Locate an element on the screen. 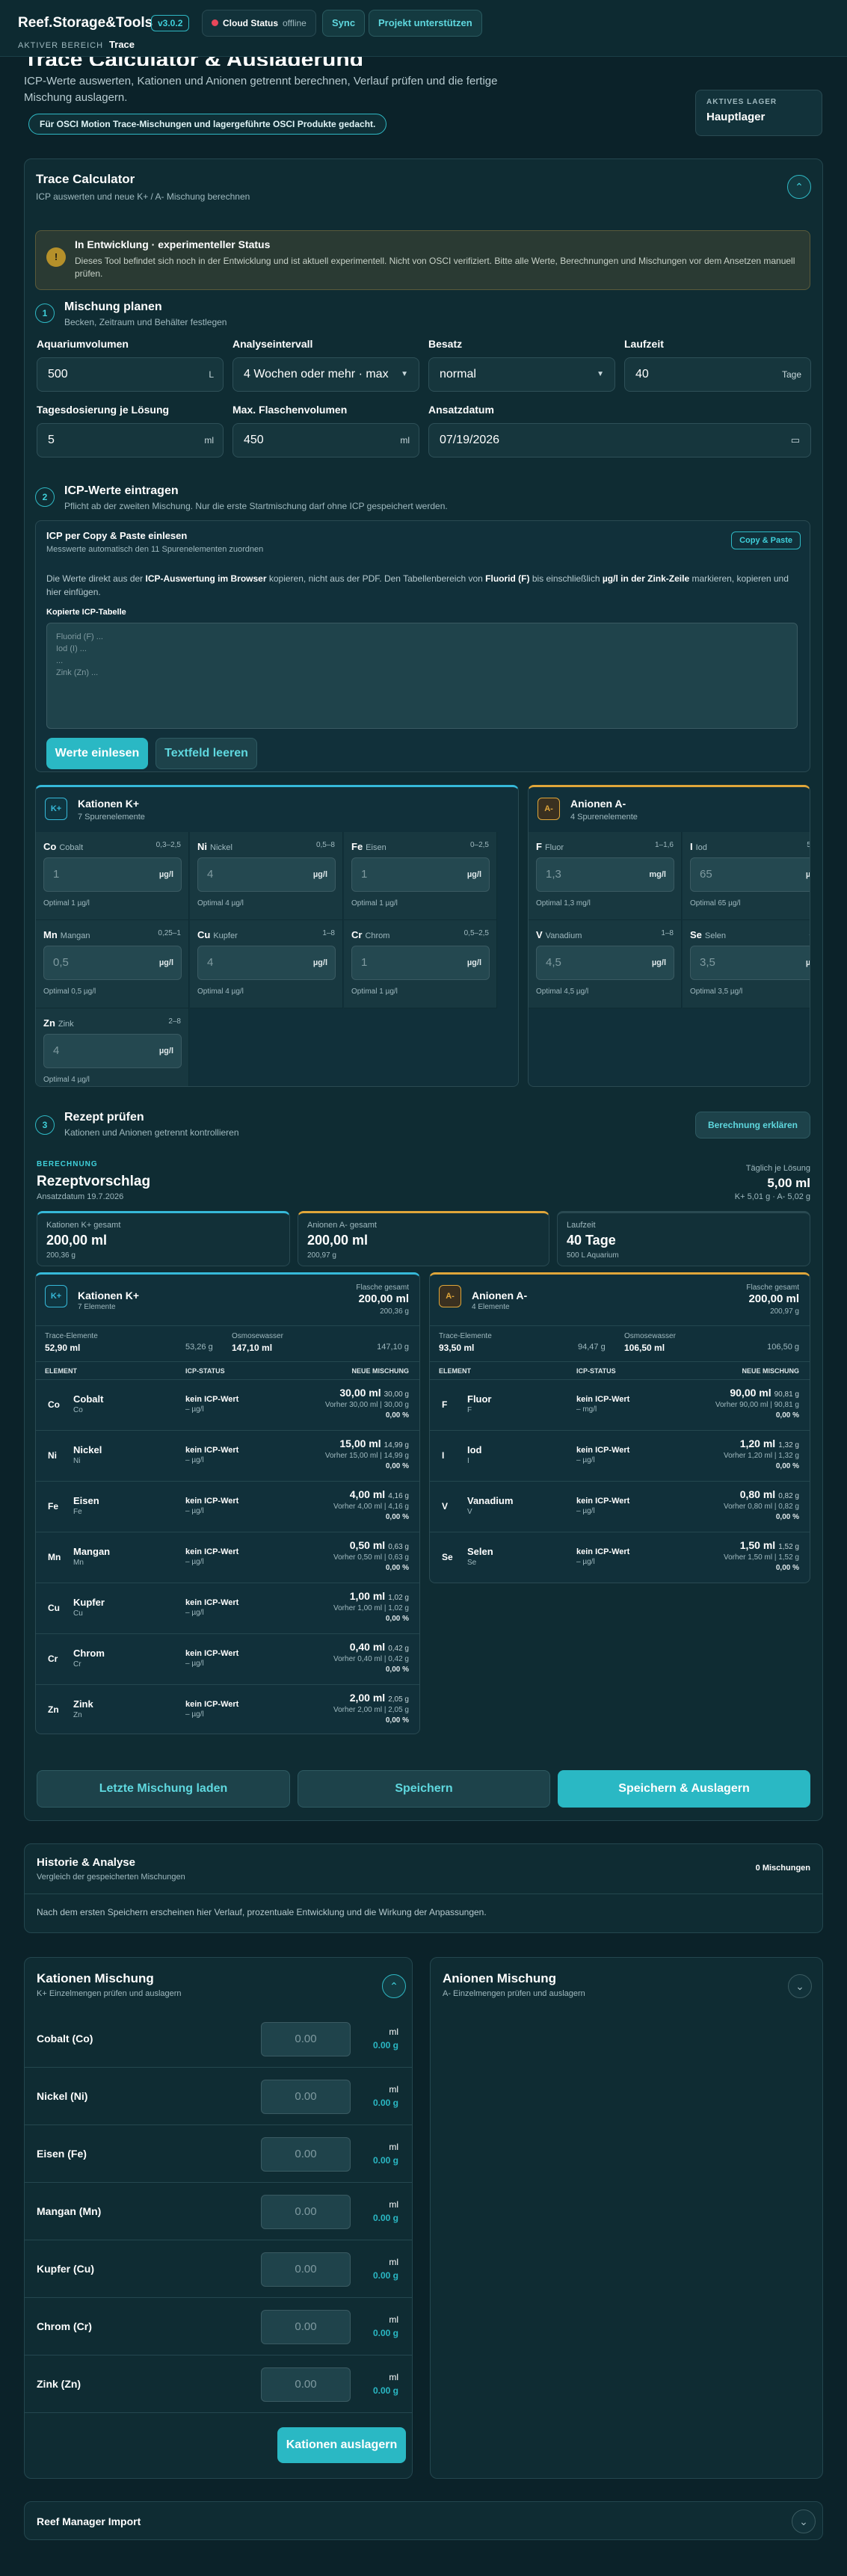  mix-g: 0,82 g is located at coordinates (788, 1496).